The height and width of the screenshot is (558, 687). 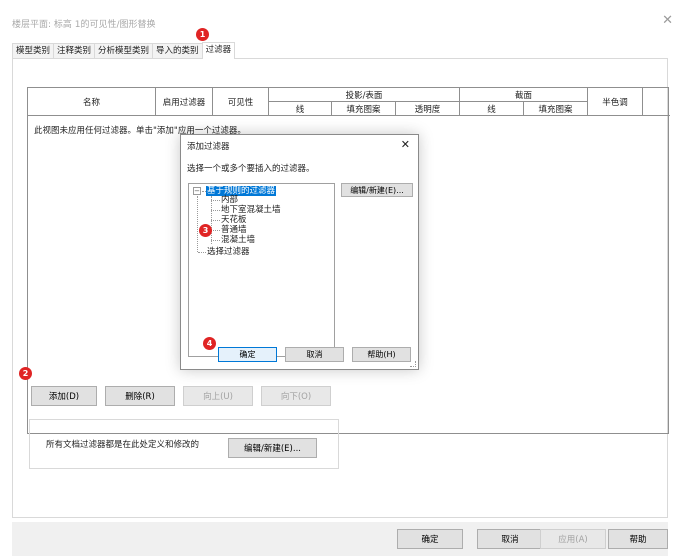 I want to click on tree-group-rule-based: 基于规则的过滤器, so click(x=241, y=191).